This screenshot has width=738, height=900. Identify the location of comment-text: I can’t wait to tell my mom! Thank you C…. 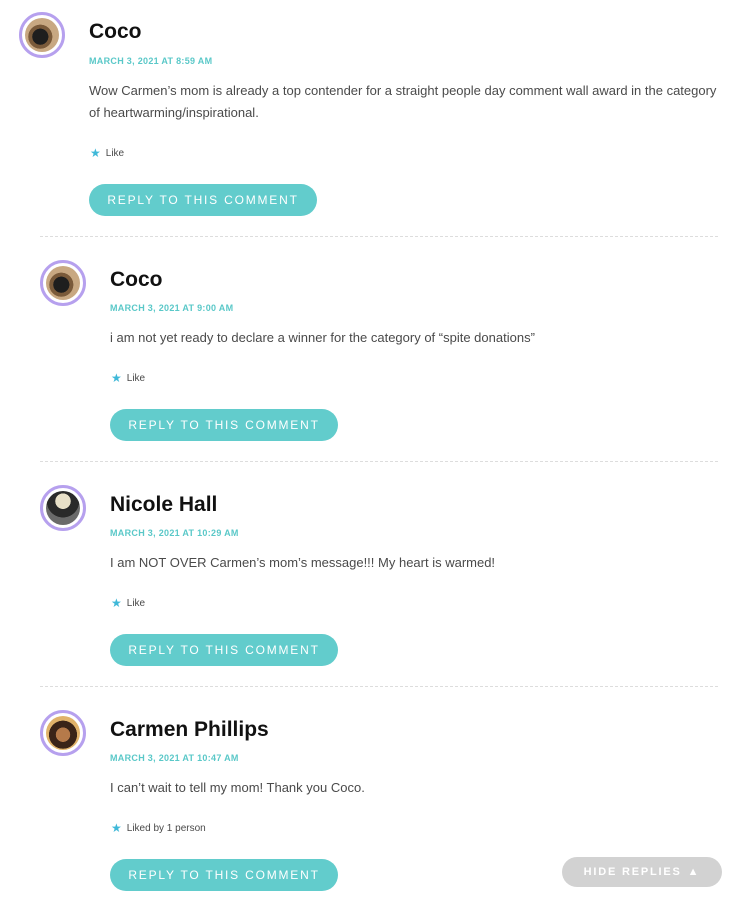
(237, 787).